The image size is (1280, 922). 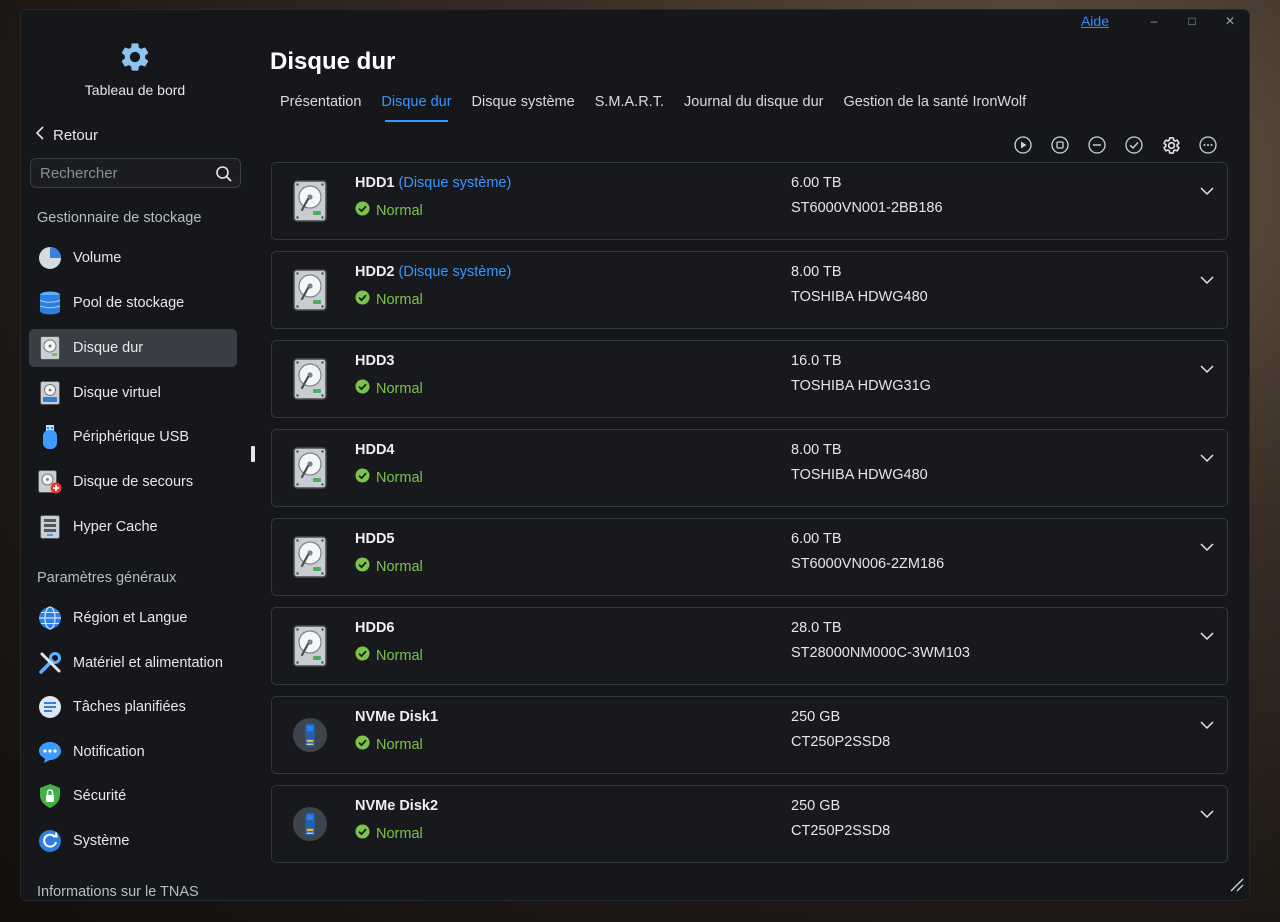 I want to click on close-button: ✕, so click(x=1230, y=21).